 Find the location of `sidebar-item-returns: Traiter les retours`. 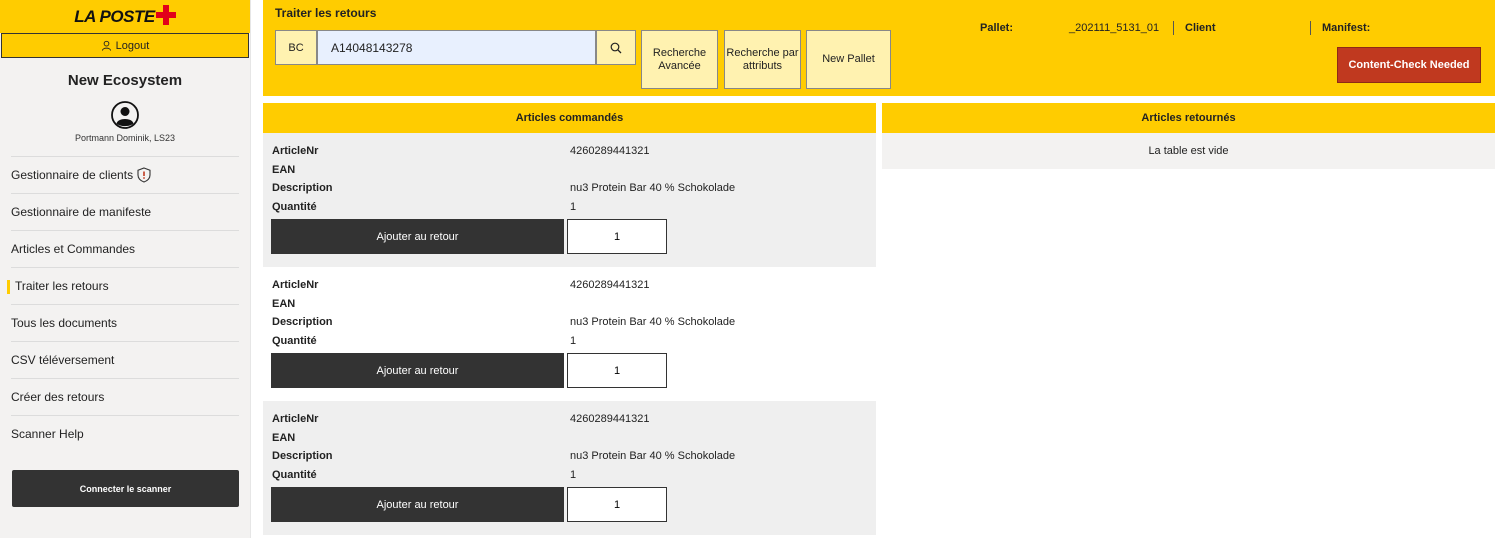

sidebar-item-returns: Traiter les retours is located at coordinates (123, 285).